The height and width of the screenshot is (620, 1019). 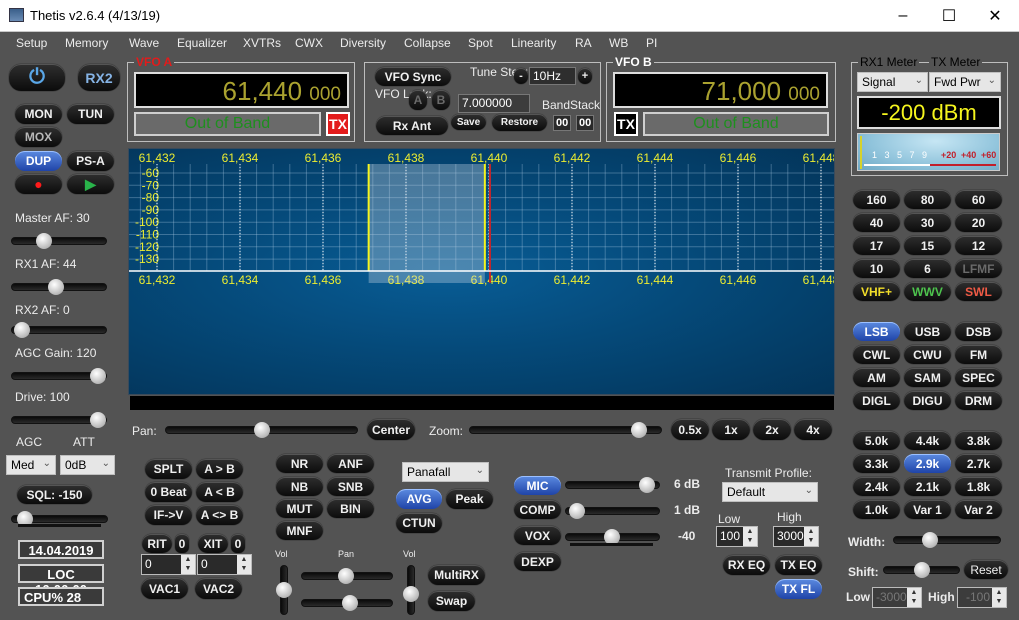 I want to click on band-button-40: 40, so click(x=876, y=222).